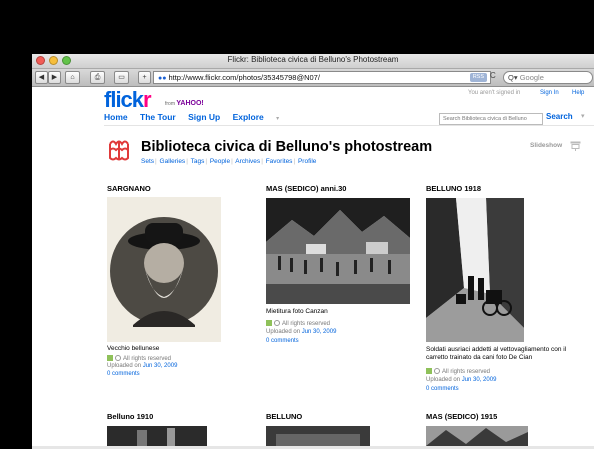  What do you see at coordinates (494, 93) in the screenshot?
I see `signed-in-status: You aren't signed in` at bounding box center [494, 93].